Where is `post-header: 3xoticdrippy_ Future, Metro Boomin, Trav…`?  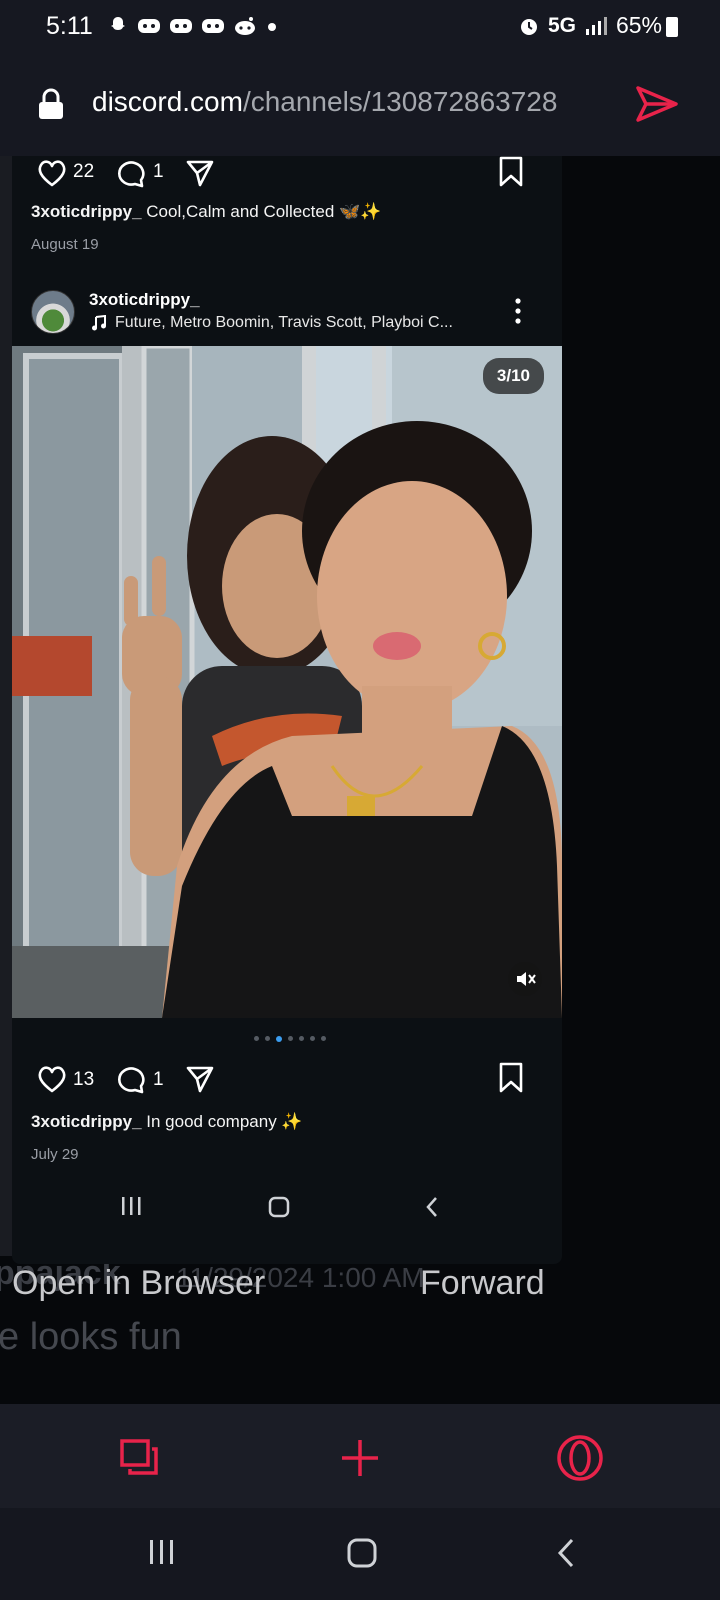 post-header: 3xoticdrippy_ Future, Metro Boomin, Trav… is located at coordinates (287, 312).